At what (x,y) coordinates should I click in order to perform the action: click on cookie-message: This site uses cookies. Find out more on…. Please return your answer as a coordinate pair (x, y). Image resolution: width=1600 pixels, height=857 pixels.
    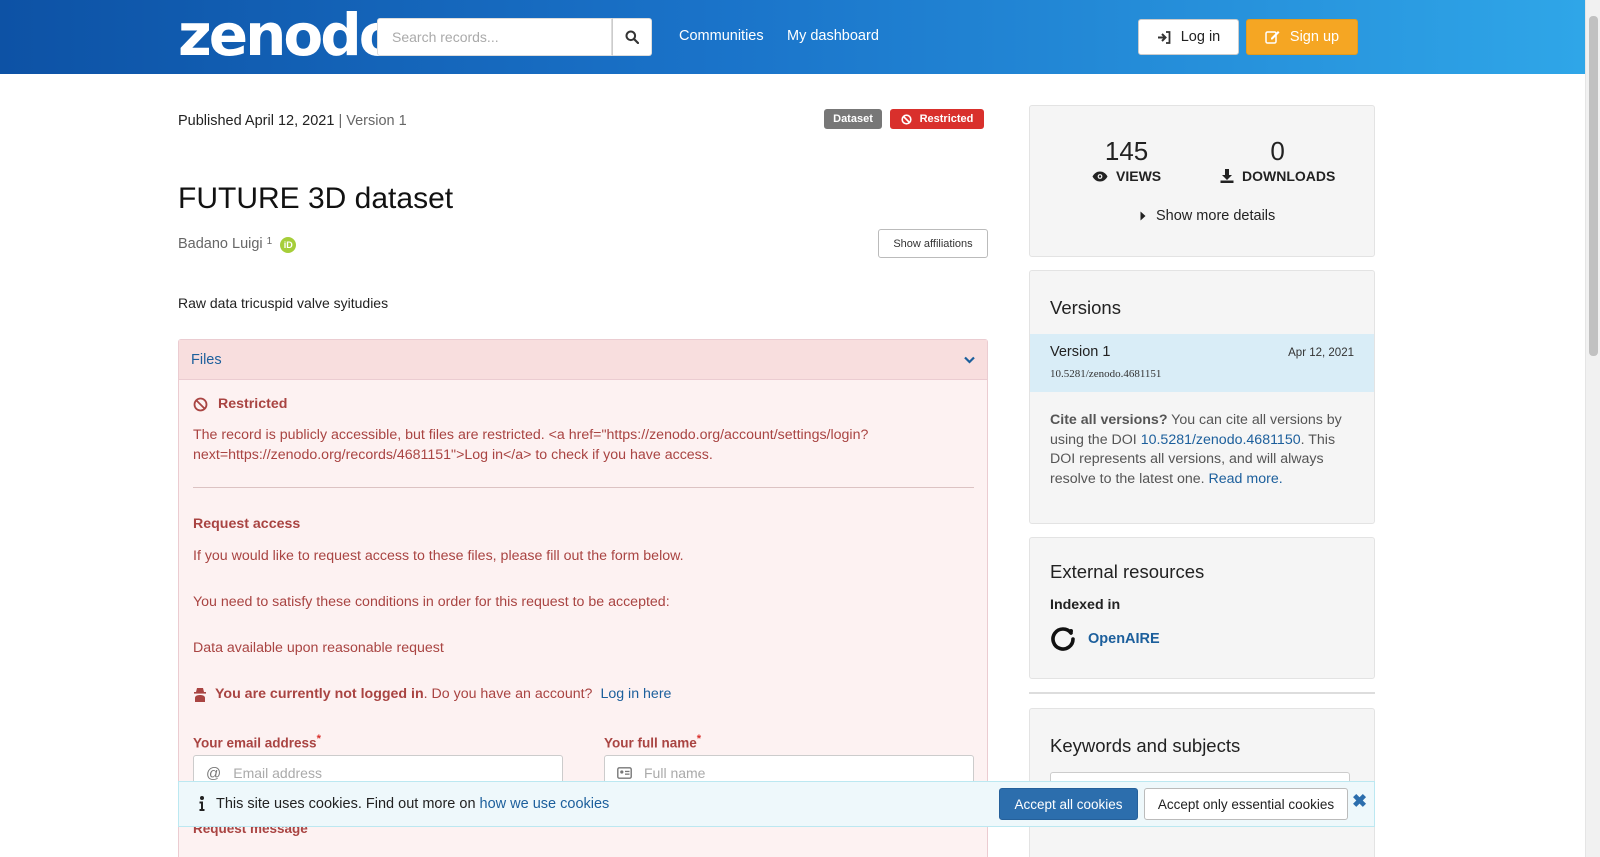
    Looking at the image, I should click on (412, 804).